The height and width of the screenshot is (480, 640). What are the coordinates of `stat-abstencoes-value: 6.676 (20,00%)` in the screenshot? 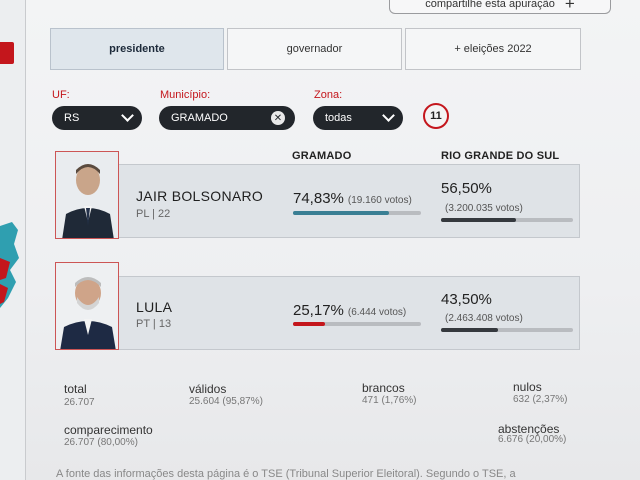 It's located at (532, 439).